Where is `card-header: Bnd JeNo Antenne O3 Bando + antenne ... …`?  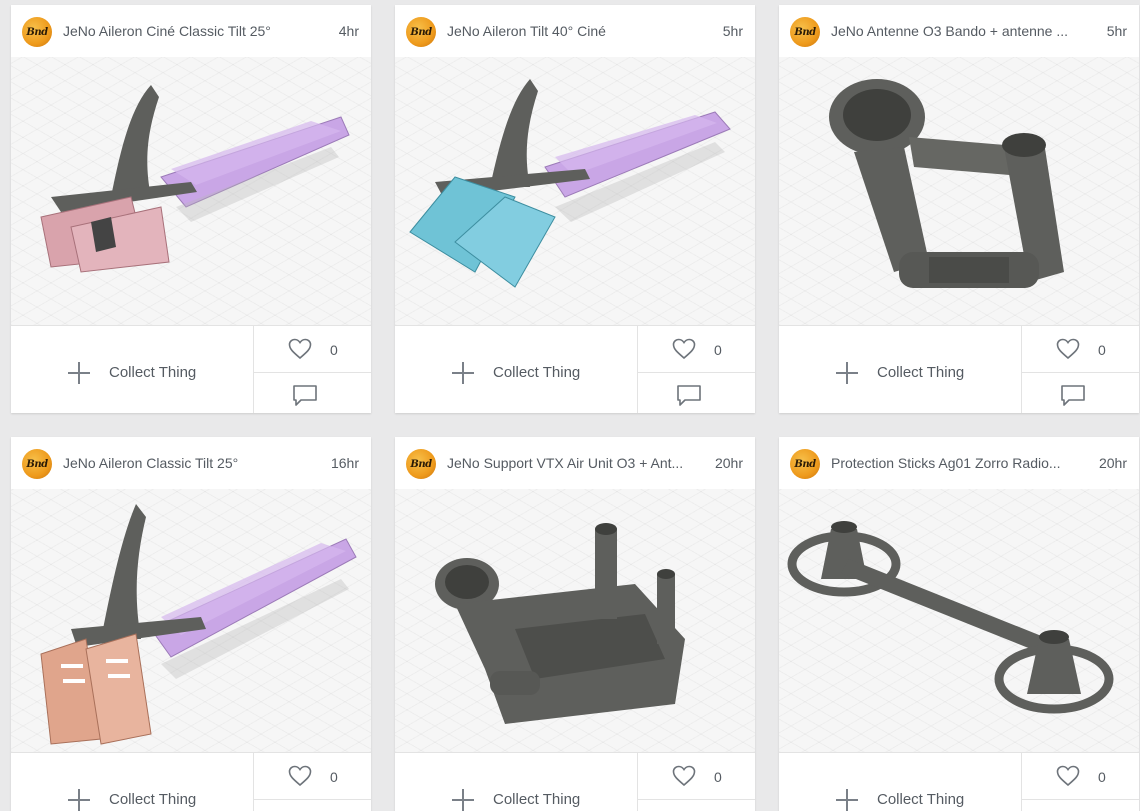
card-header: Bnd JeNo Antenne O3 Bando + antenne ... … is located at coordinates (959, 31).